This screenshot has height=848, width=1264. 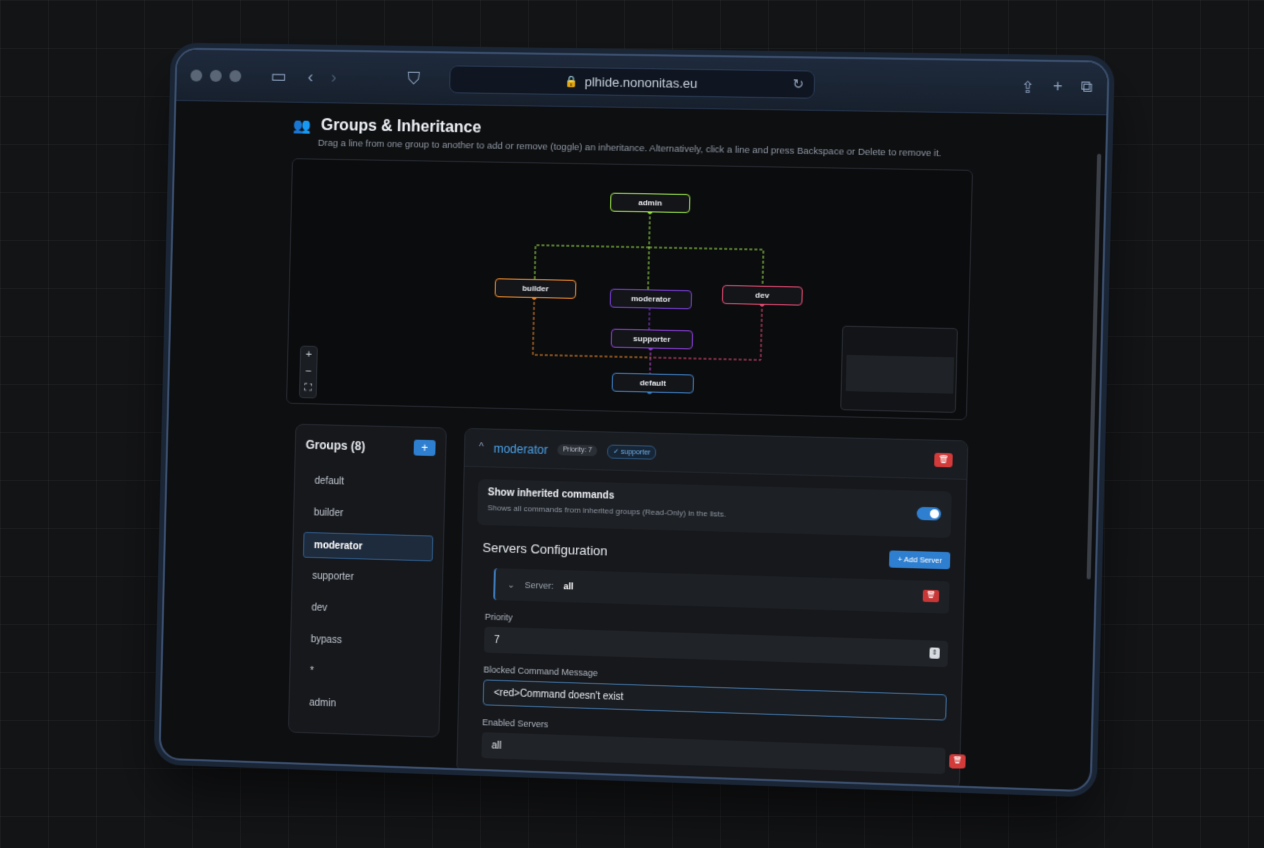 What do you see at coordinates (521, 449) in the screenshot?
I see `group-name: moderator` at bounding box center [521, 449].